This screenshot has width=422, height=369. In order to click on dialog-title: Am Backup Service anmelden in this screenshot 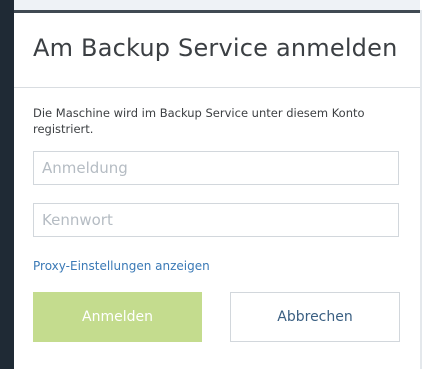, I will do `click(215, 48)`.